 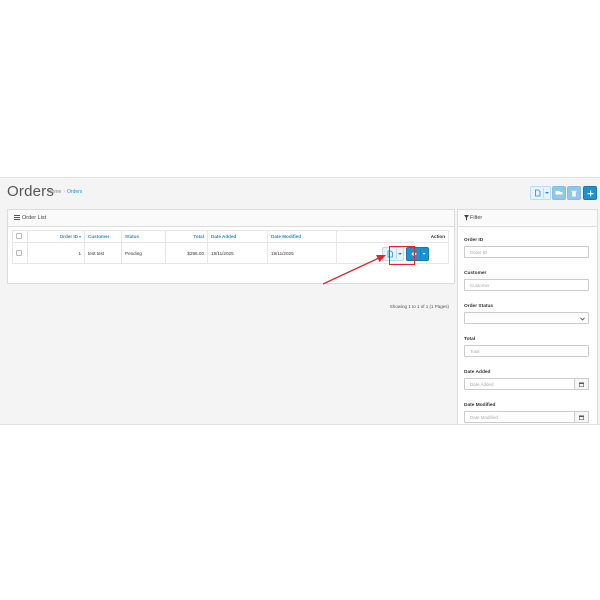 What do you see at coordinates (519, 384) in the screenshot?
I see `filter-date-added-input: Date Added` at bounding box center [519, 384].